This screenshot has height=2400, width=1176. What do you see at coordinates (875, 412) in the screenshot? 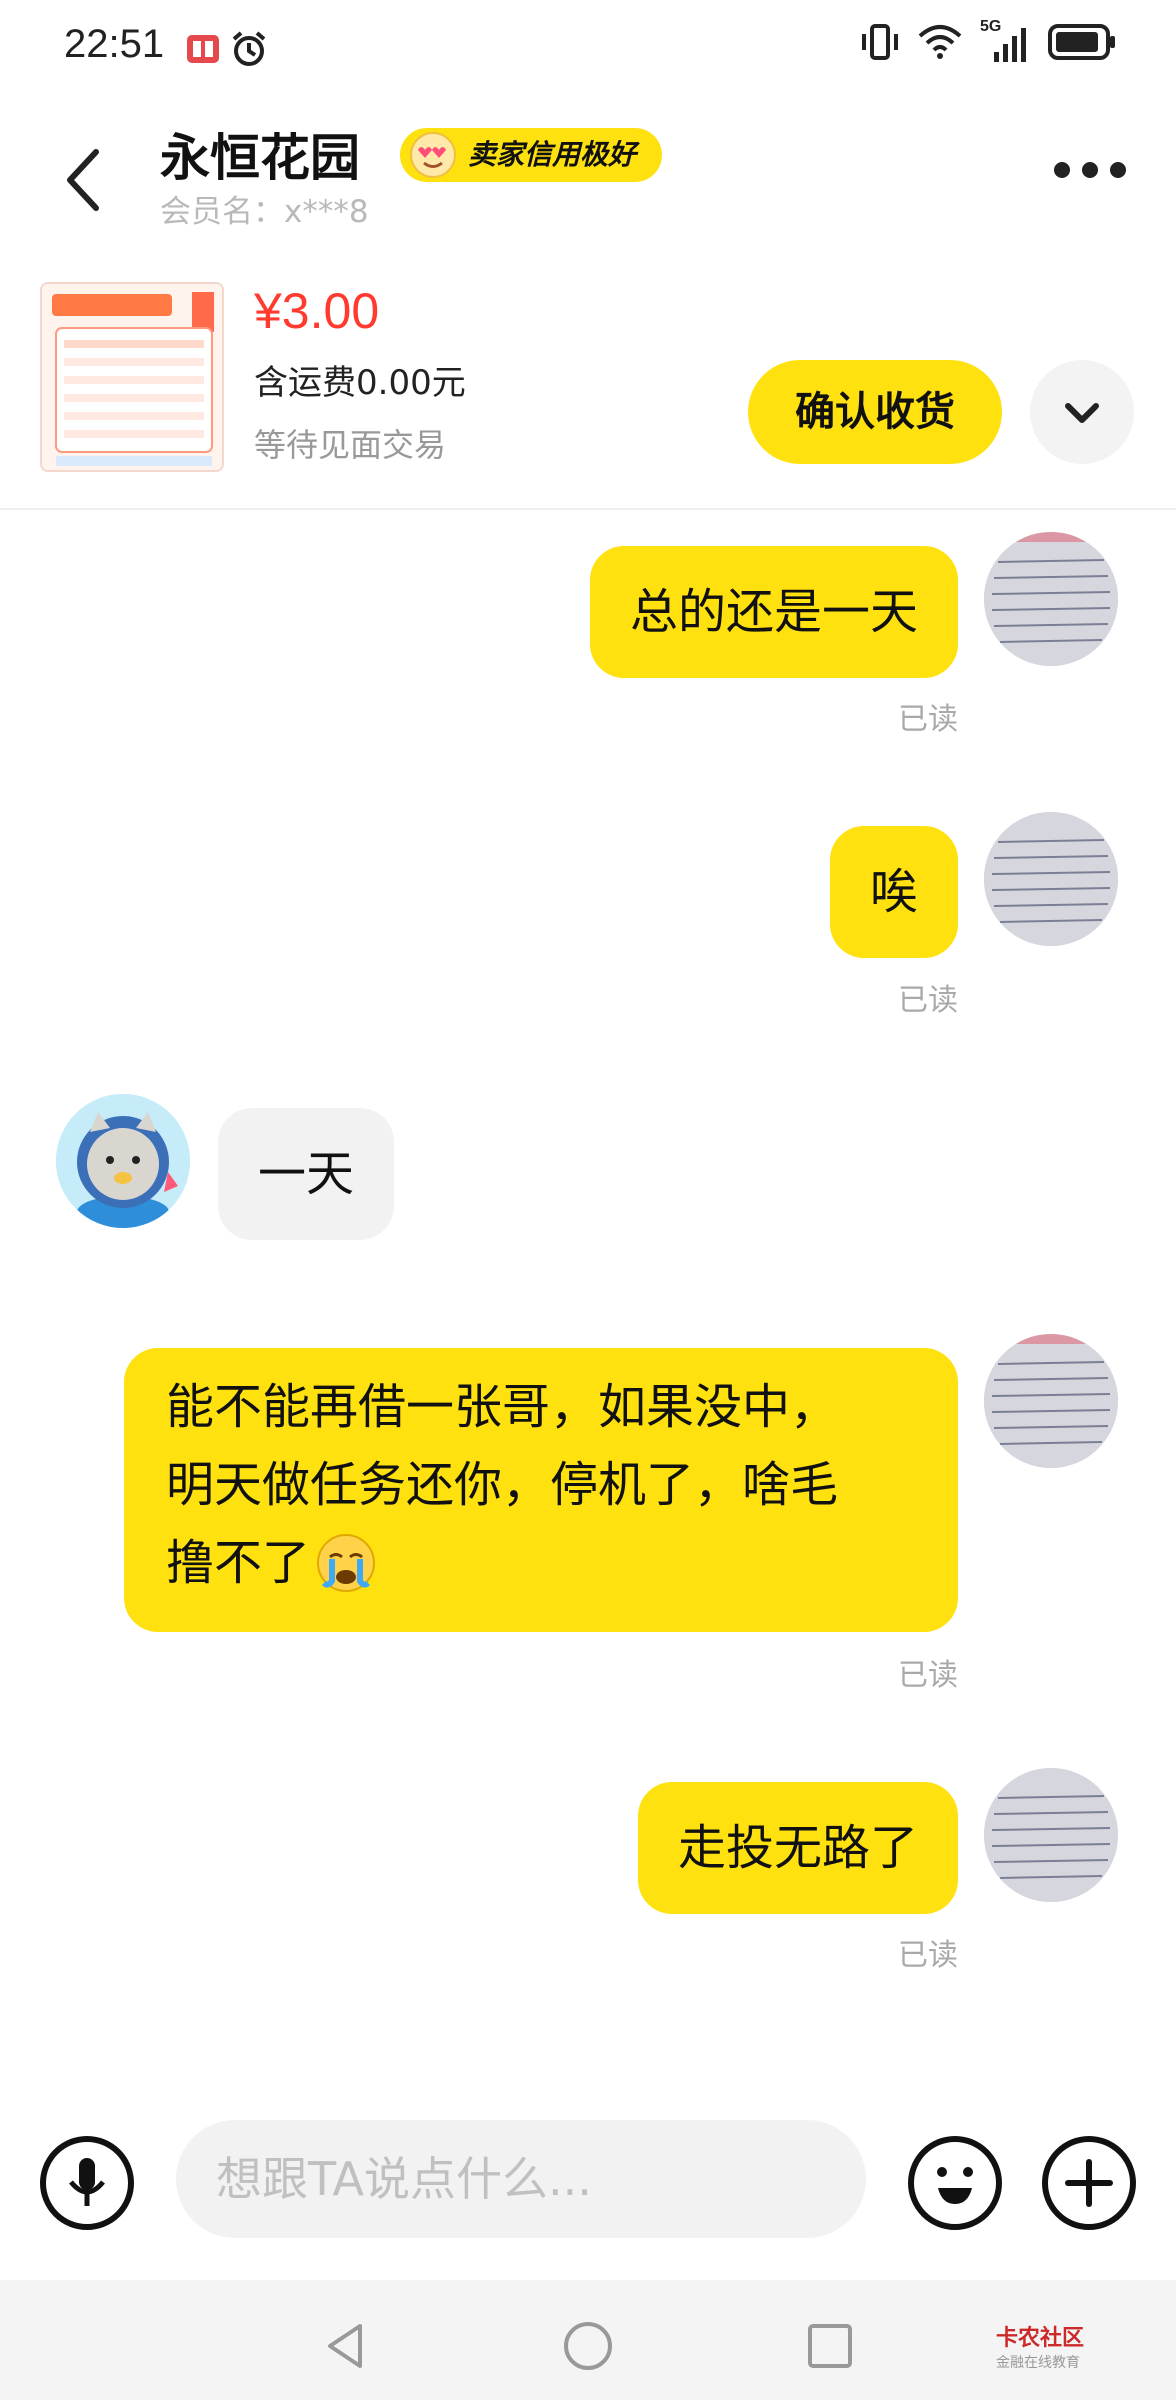
I see `confirm-receipt-button: 确认收货` at bounding box center [875, 412].